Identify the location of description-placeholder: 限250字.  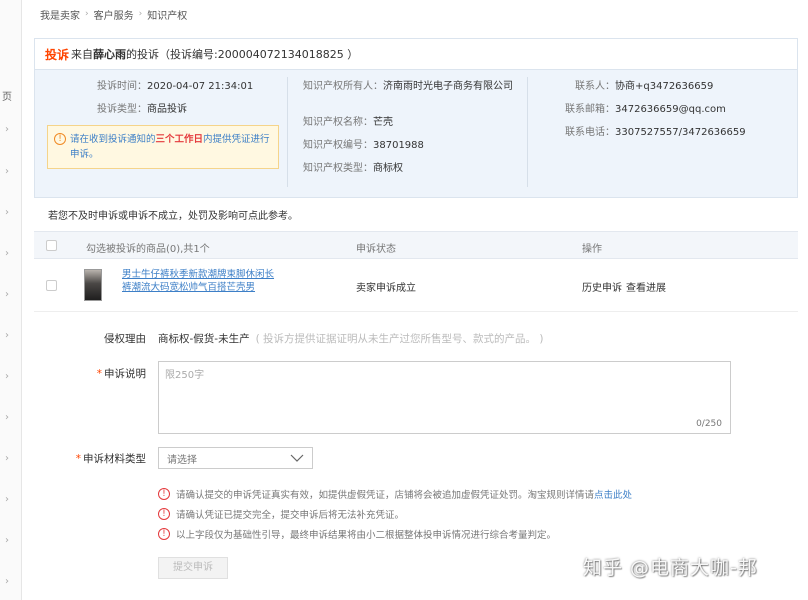
(185, 375).